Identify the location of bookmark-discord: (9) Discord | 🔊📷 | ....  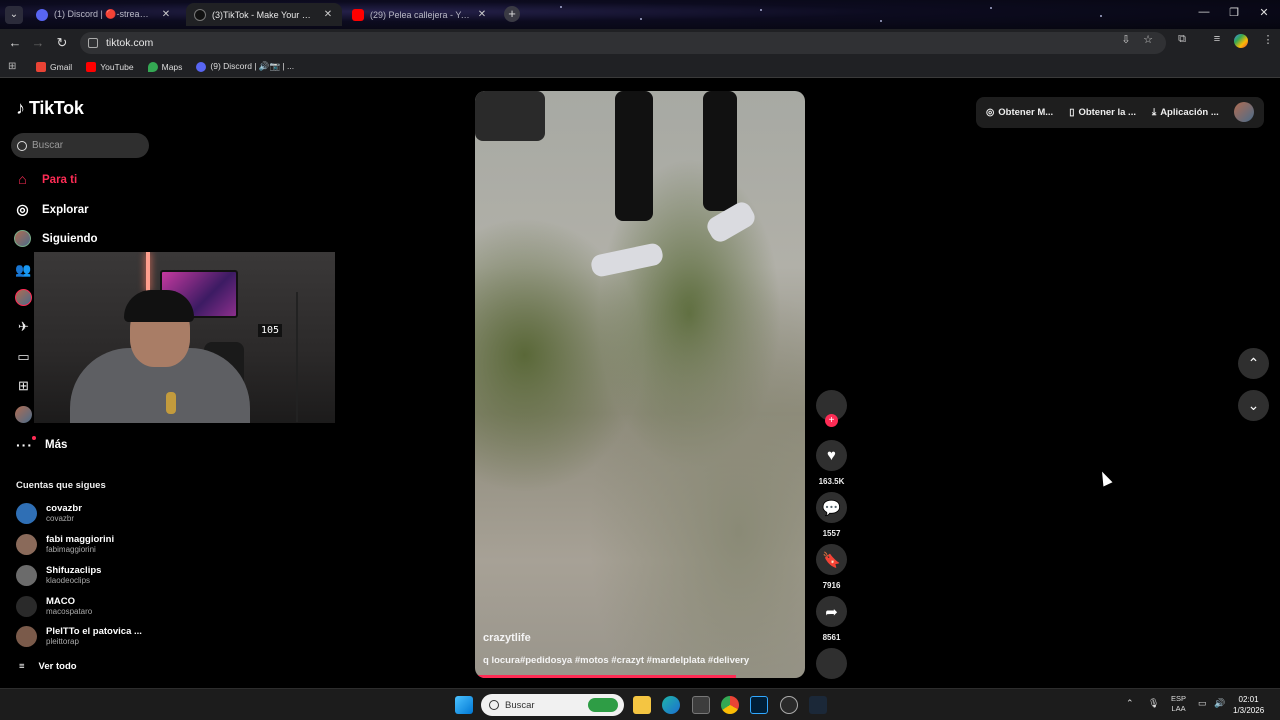
(245, 66).